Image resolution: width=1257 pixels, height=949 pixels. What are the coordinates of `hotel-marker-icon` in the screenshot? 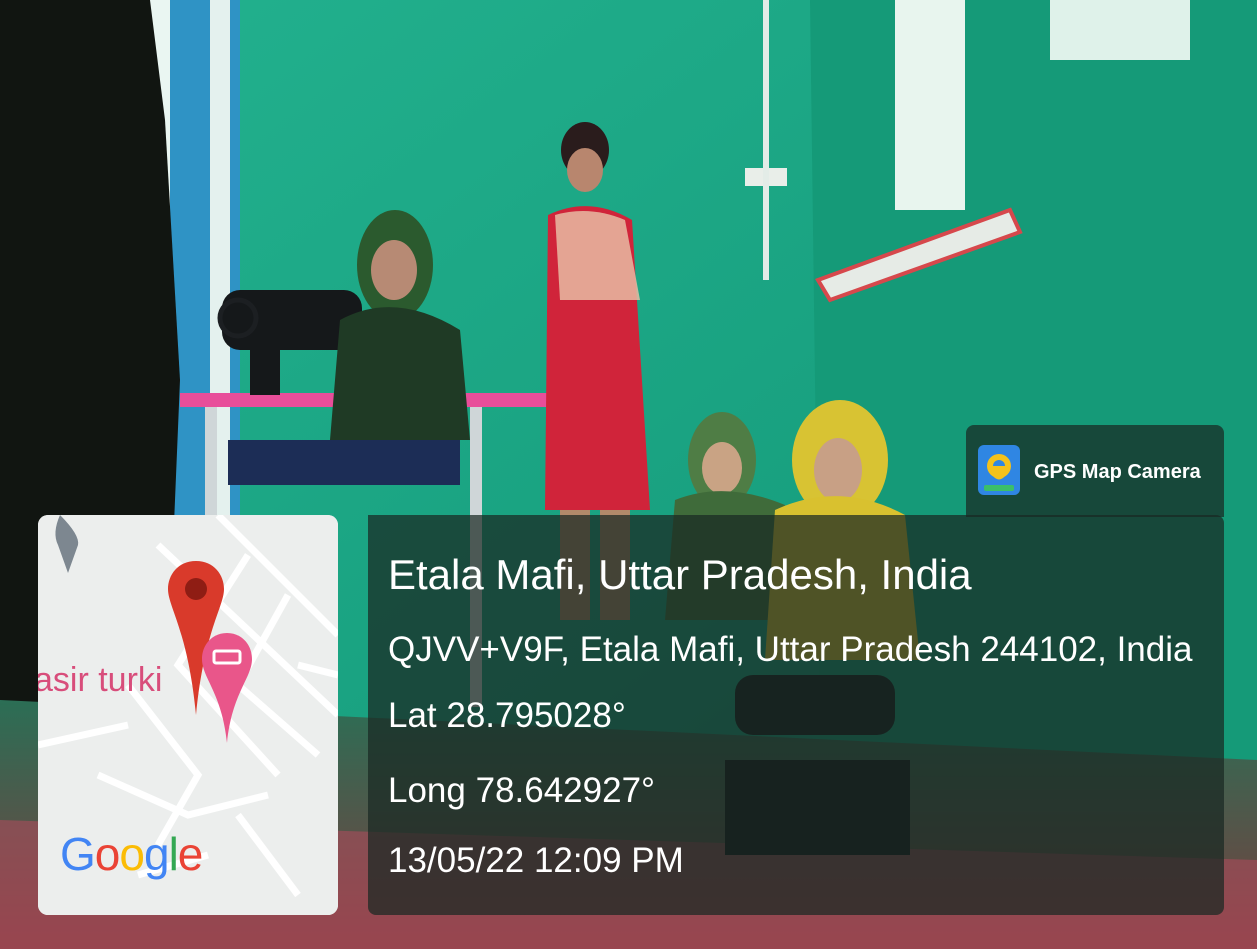 It's located at (227, 688).